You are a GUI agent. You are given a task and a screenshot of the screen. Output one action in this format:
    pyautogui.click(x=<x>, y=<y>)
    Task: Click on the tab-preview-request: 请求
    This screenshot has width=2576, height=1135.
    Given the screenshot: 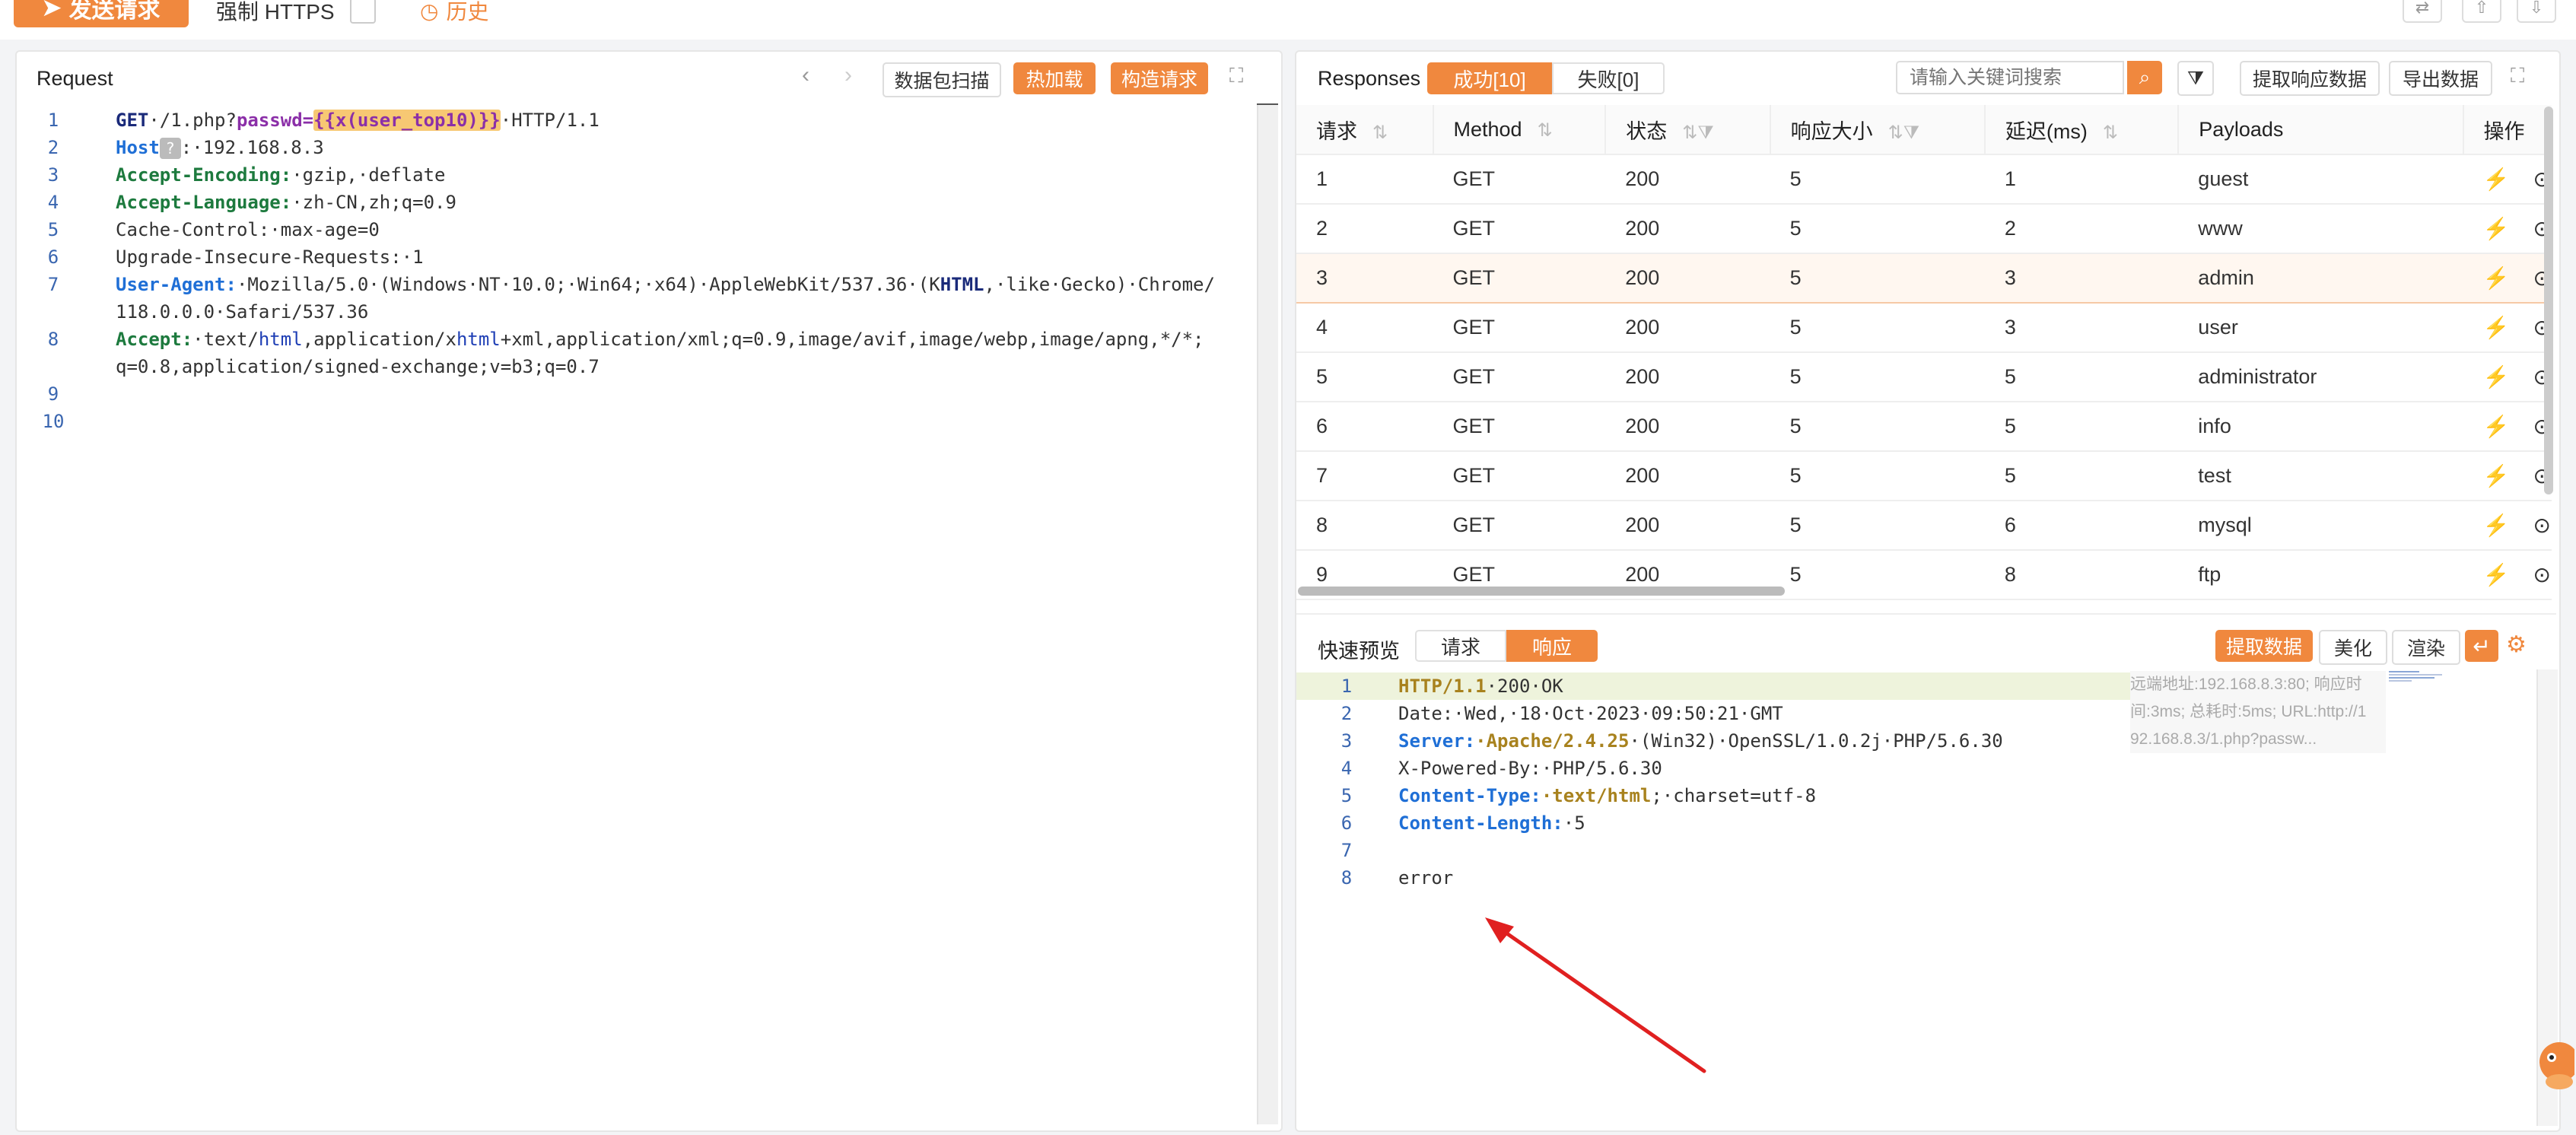 What is the action you would take?
    pyautogui.click(x=1460, y=646)
    